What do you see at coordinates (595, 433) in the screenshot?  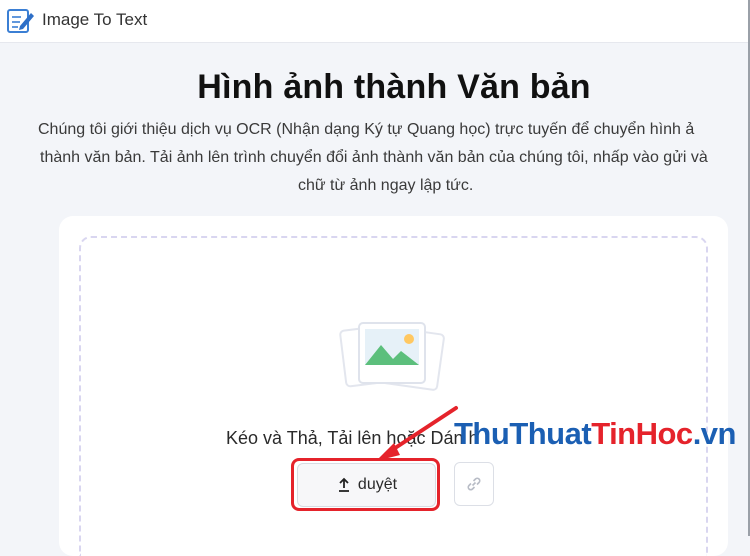 I see `watermark-logo: ThuThuatTinHoc.vn` at bounding box center [595, 433].